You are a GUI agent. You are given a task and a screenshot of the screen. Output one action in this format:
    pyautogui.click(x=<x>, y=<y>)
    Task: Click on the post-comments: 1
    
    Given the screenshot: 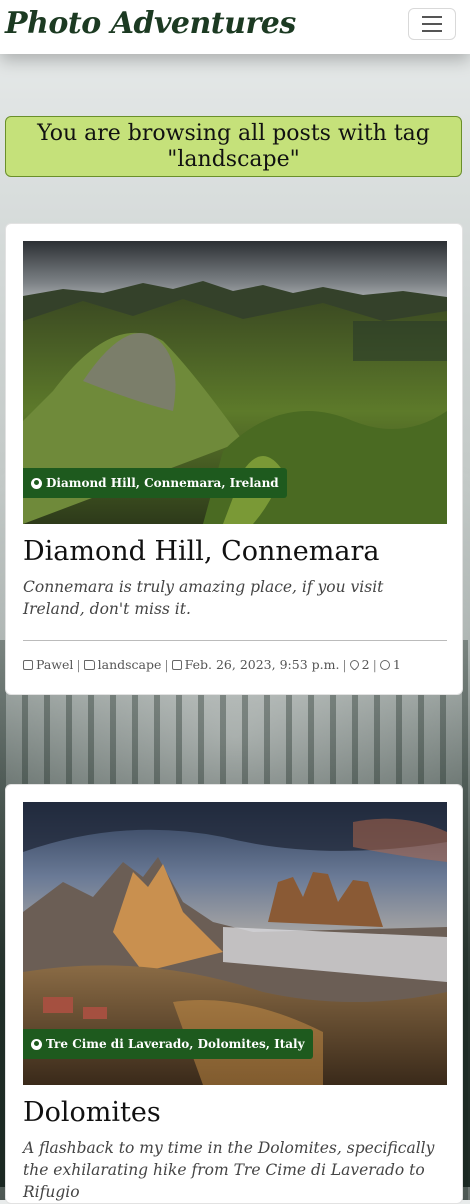 What is the action you would take?
    pyautogui.click(x=396, y=664)
    